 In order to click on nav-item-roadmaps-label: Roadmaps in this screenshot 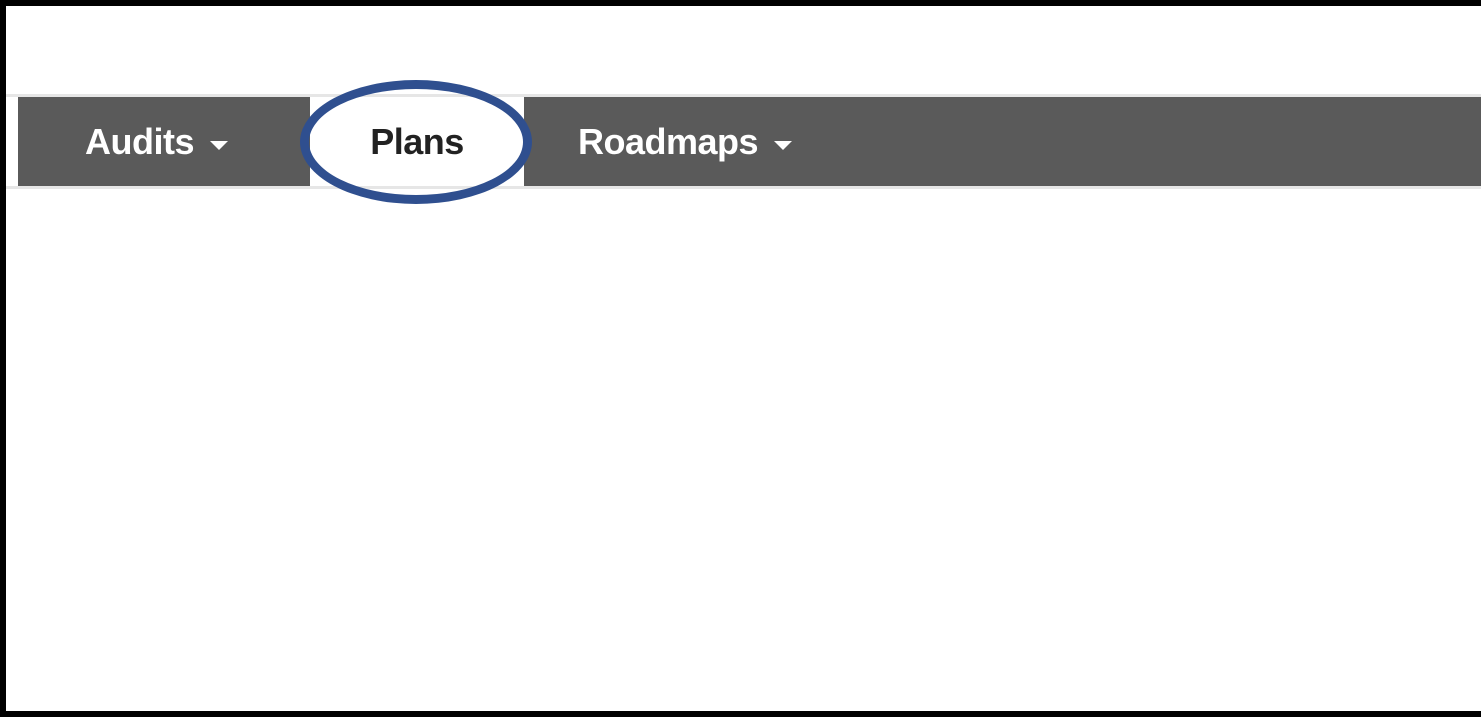, I will do `click(668, 141)`.